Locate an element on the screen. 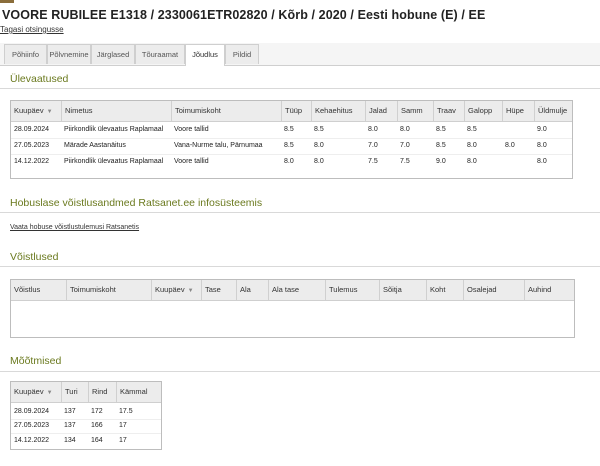  tab-jarglased: Järglased is located at coordinates (113, 54).